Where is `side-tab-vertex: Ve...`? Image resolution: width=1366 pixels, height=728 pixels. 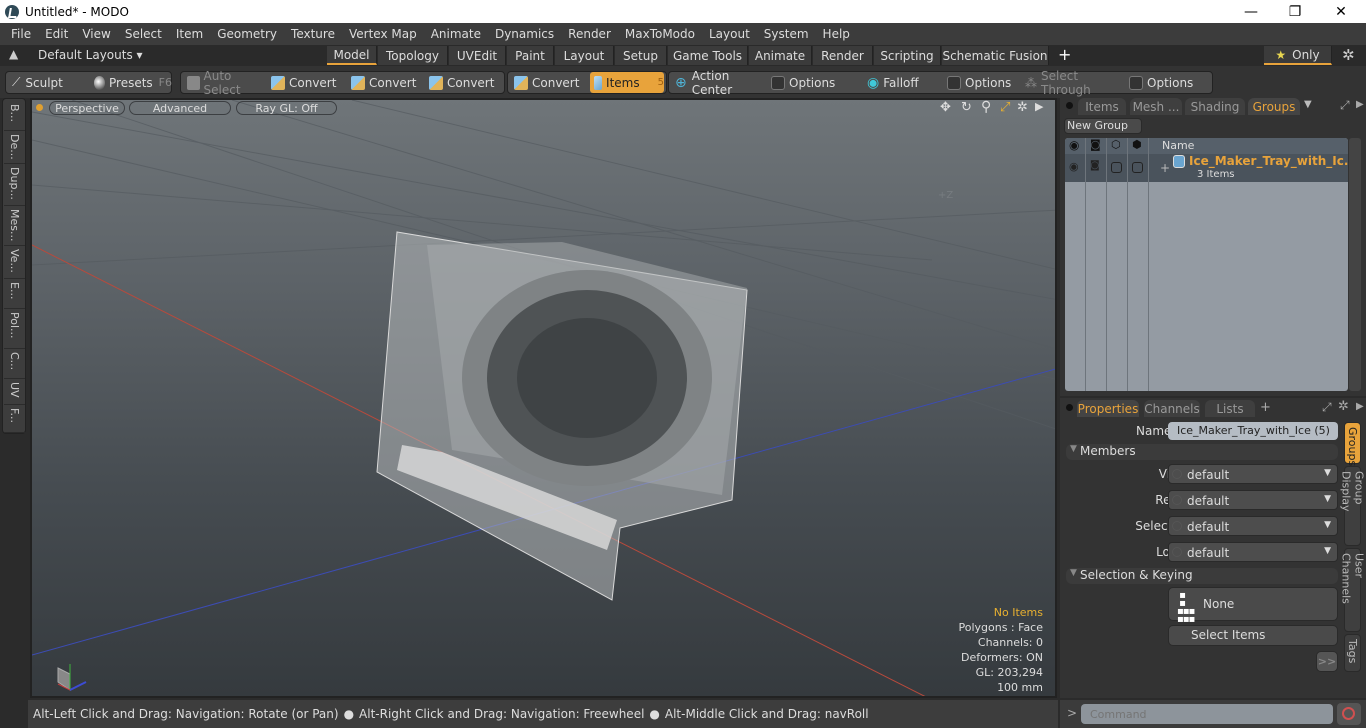 side-tab-vertex: Ve... is located at coordinates (14, 262).